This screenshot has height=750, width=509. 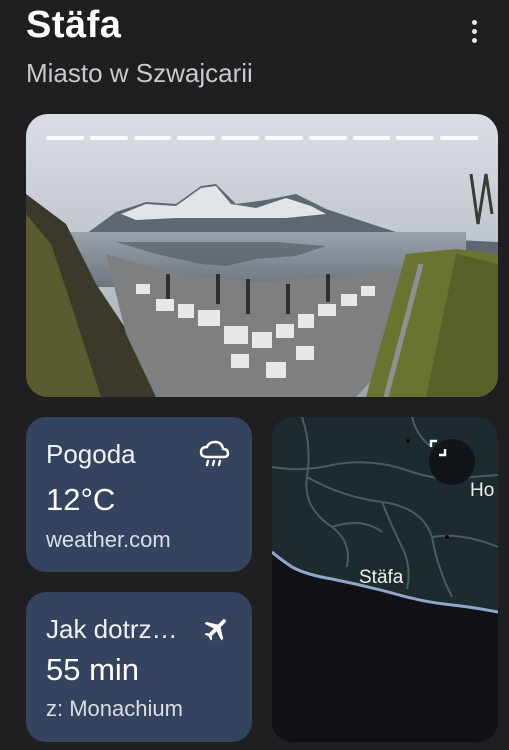 What do you see at coordinates (482, 490) in the screenshot?
I see `map-edge-label: Ho` at bounding box center [482, 490].